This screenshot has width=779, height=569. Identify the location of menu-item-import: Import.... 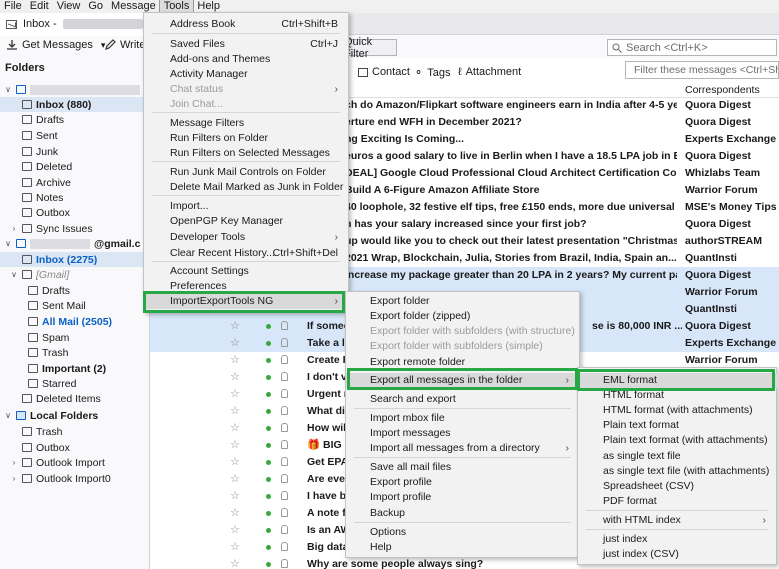
(247, 206).